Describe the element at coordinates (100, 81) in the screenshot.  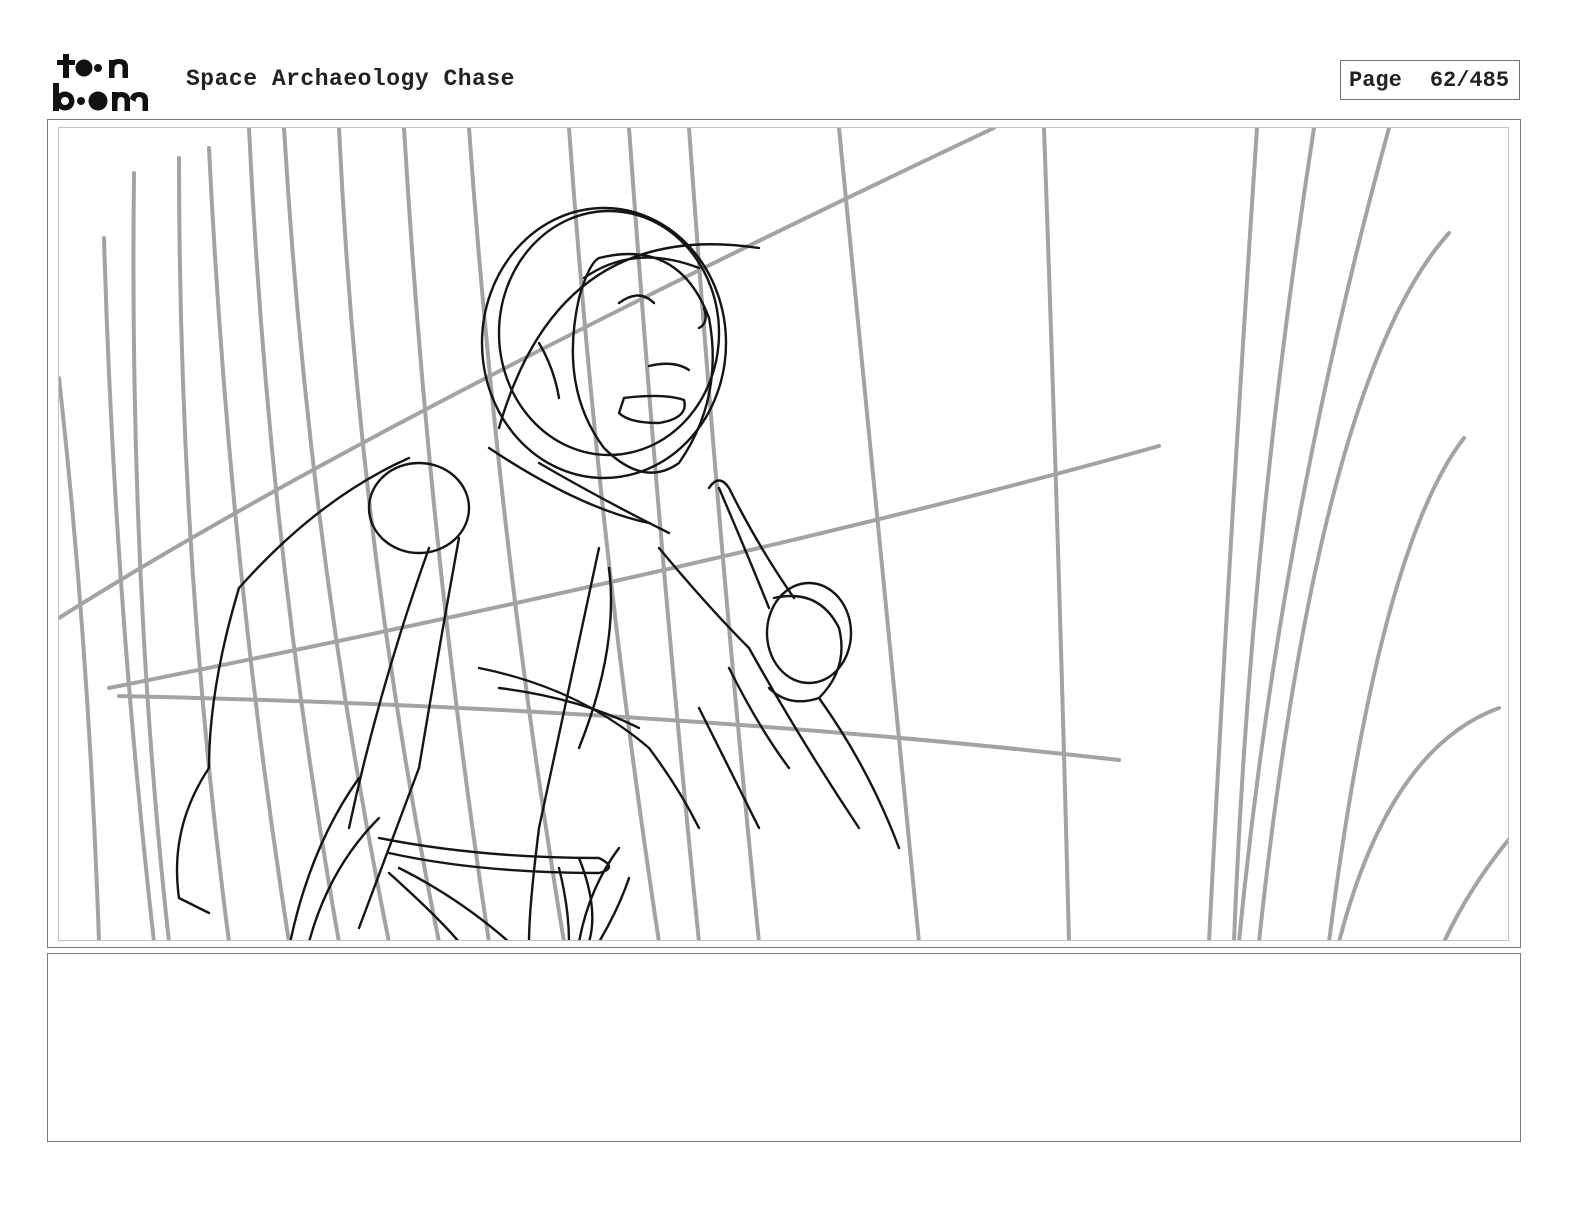
I see `toon-boom-logo-icon: toon` at that location.